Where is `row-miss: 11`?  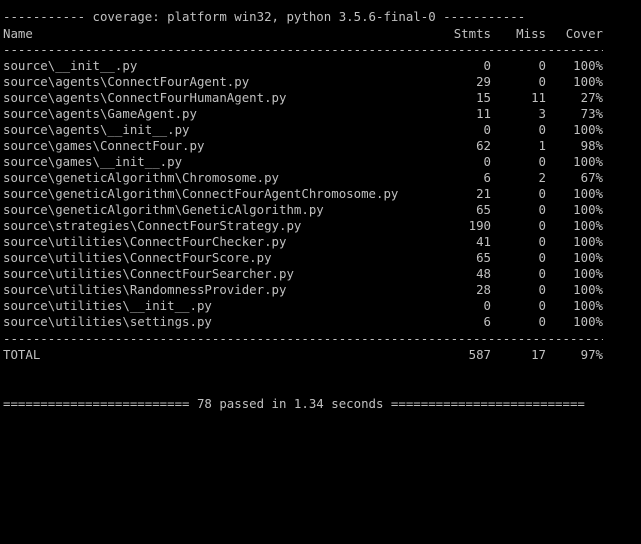
row-miss: 11 is located at coordinates (538, 97).